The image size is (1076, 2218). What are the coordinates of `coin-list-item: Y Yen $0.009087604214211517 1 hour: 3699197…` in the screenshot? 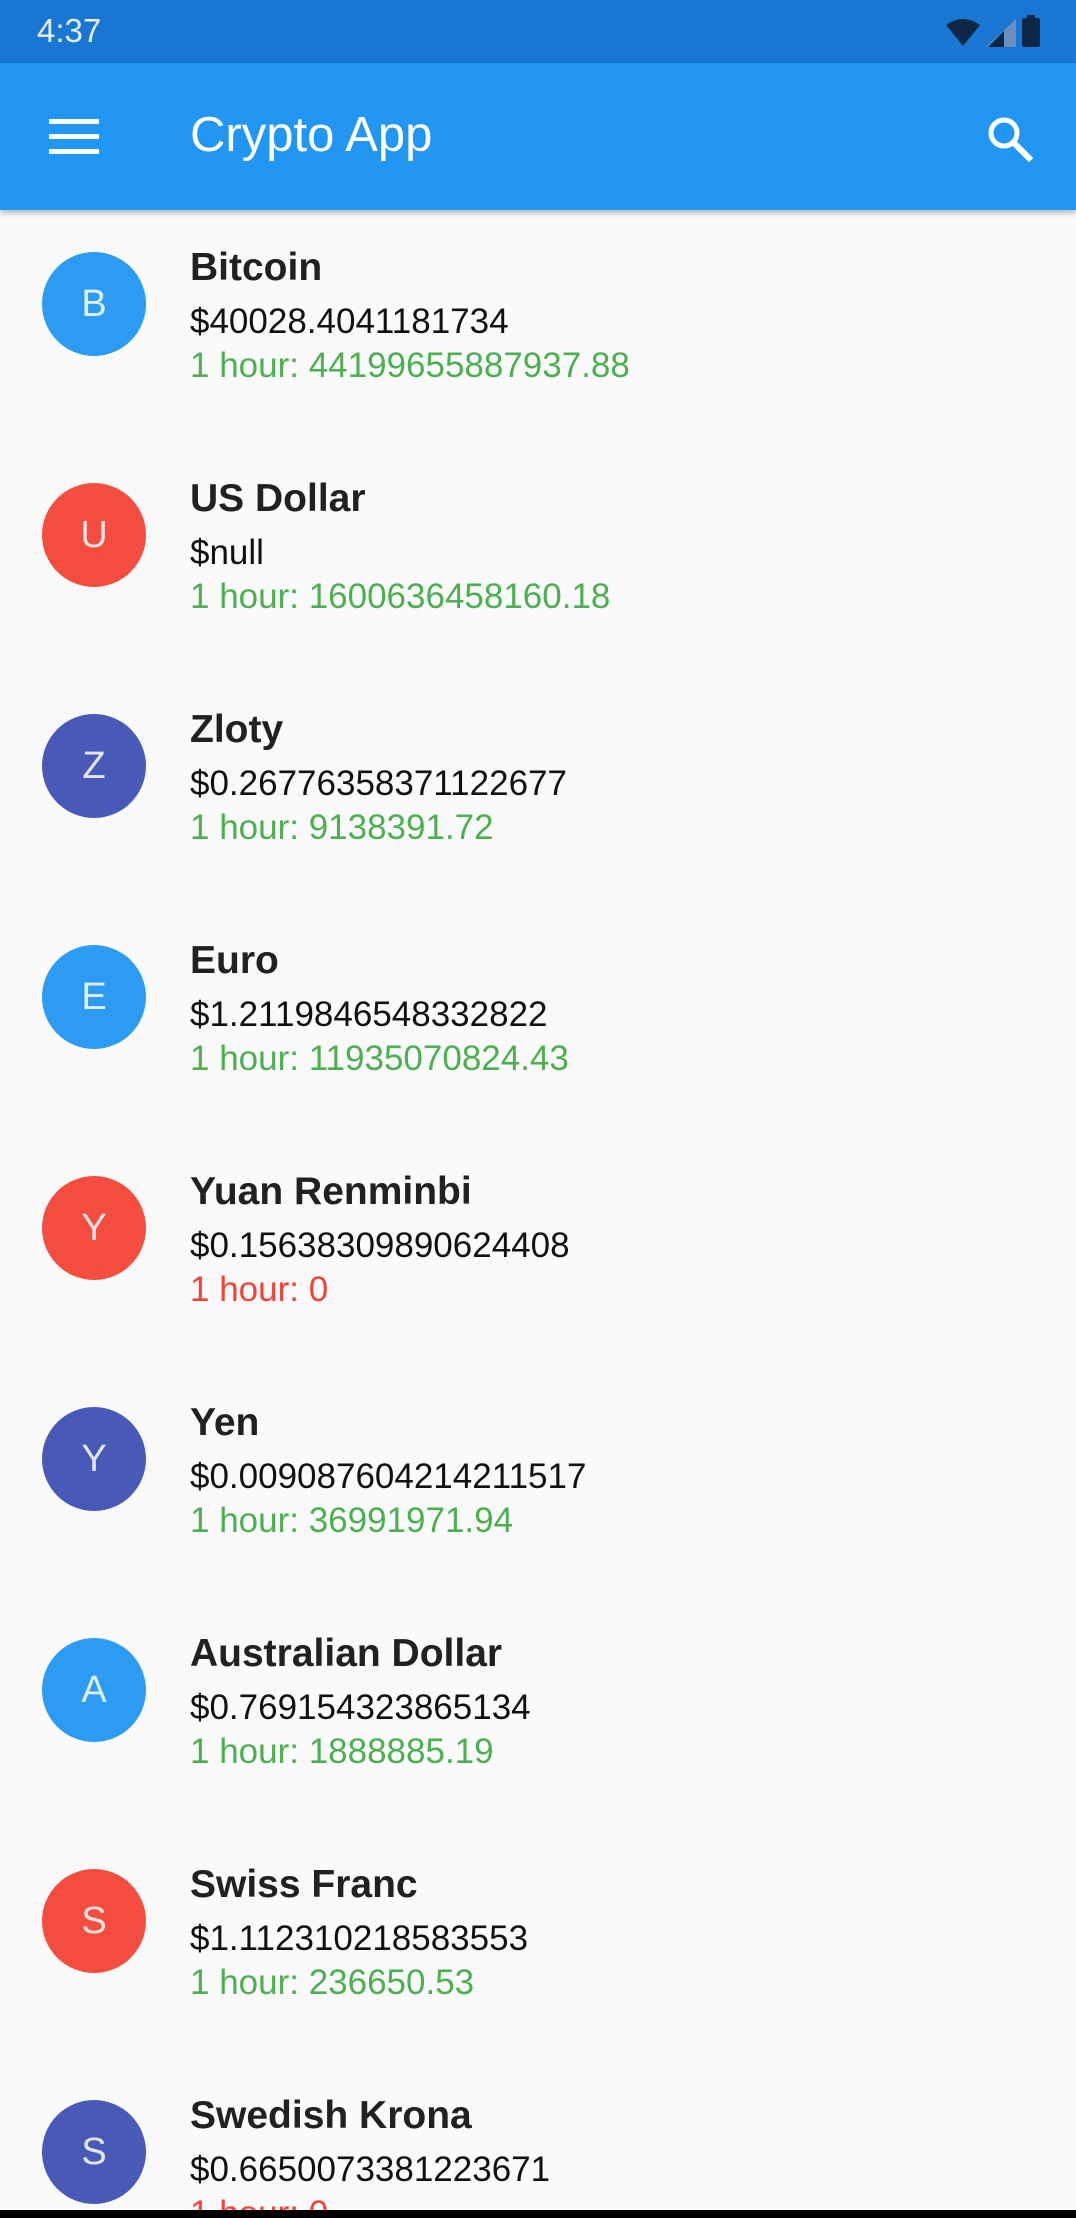 It's located at (538, 1480).